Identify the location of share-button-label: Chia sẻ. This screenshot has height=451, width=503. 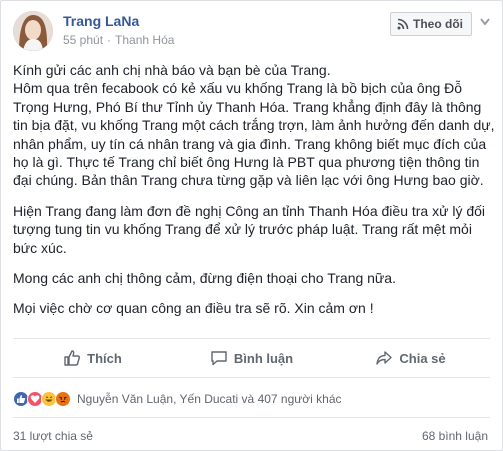
(422, 358).